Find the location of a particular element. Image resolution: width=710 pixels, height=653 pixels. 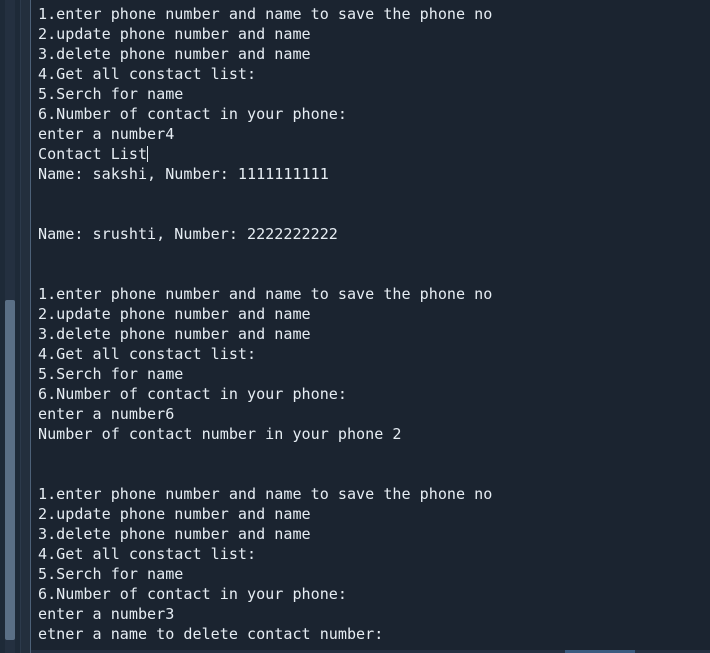

console-line: Name: srushti, Number: 2222222222 is located at coordinates (188, 234).